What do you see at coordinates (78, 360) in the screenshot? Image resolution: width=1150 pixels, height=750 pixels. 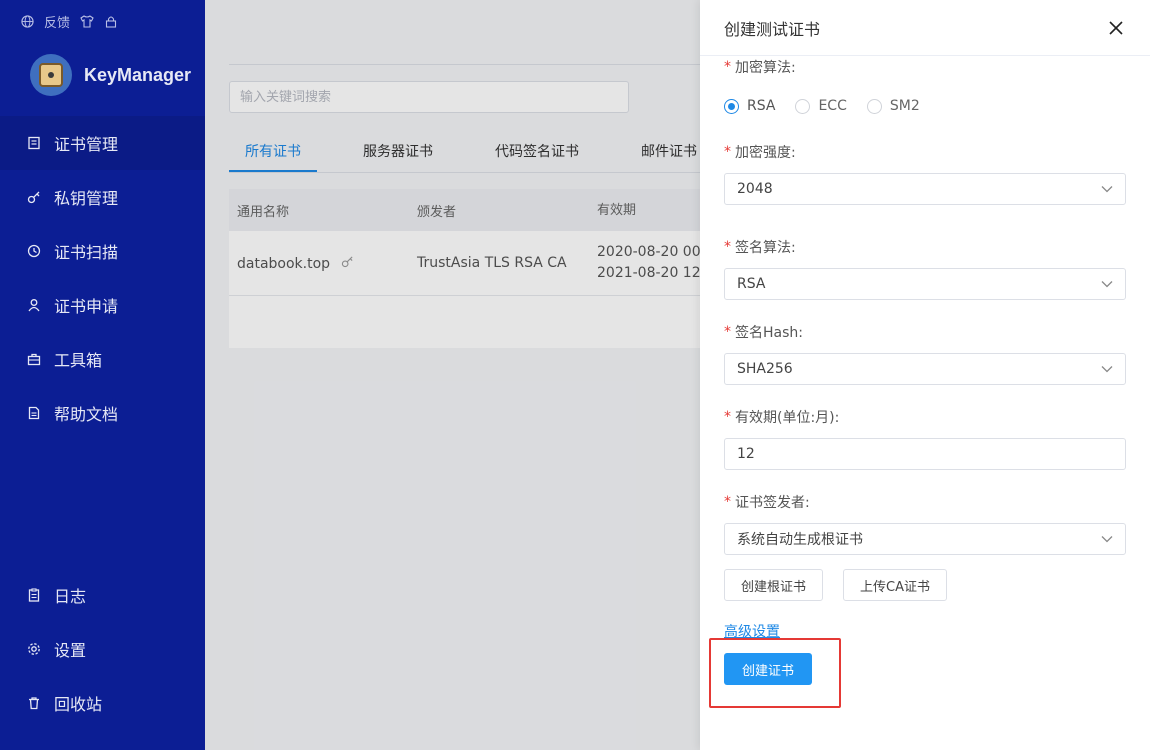 I see `sidebar-item-label: 工具箱` at bounding box center [78, 360].